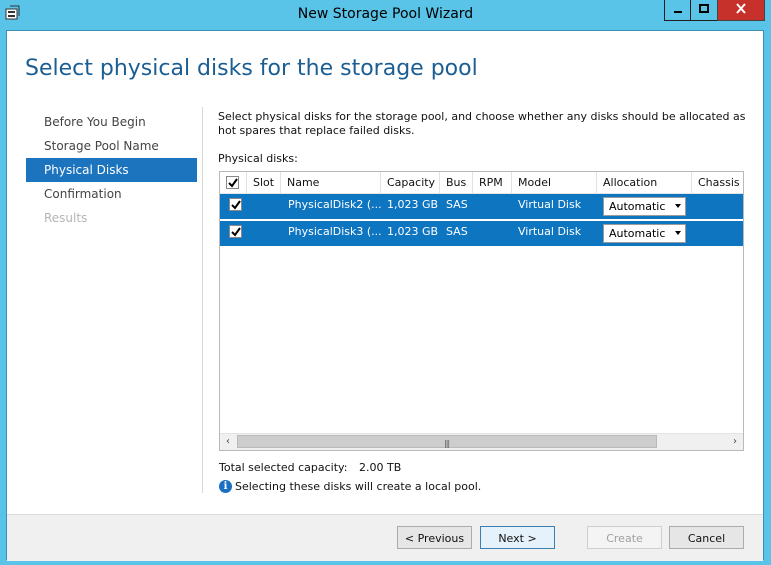 The width and height of the screenshot is (771, 565). What do you see at coordinates (111, 194) in the screenshot?
I see `nav-item-confirmation: Confirmation` at bounding box center [111, 194].